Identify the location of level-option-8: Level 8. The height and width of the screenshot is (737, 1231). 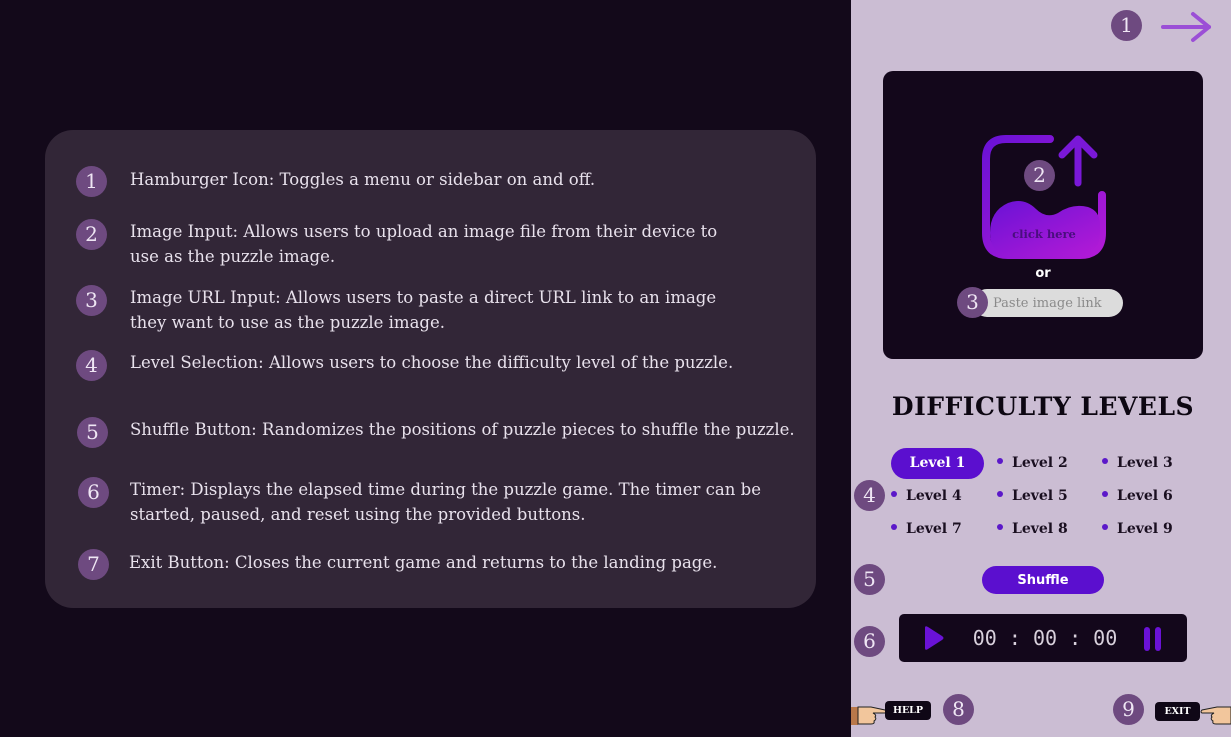
(1032, 529).